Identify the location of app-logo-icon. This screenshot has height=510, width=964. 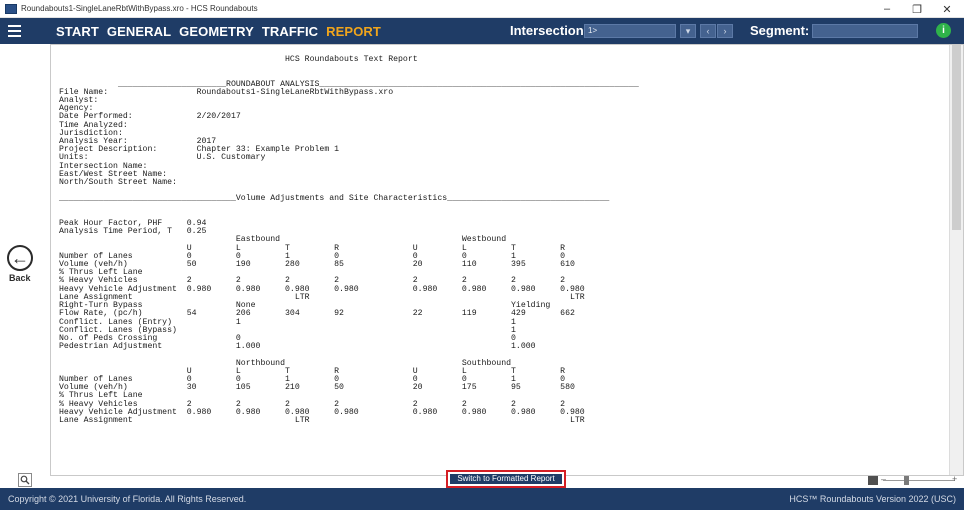
(11, 8).